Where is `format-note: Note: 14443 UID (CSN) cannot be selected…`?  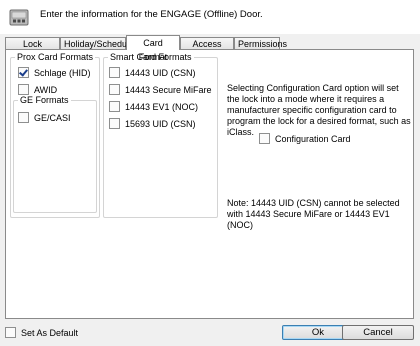
format-note: Note: 14443 UID (CSN) cannot be selected… is located at coordinates (313, 214).